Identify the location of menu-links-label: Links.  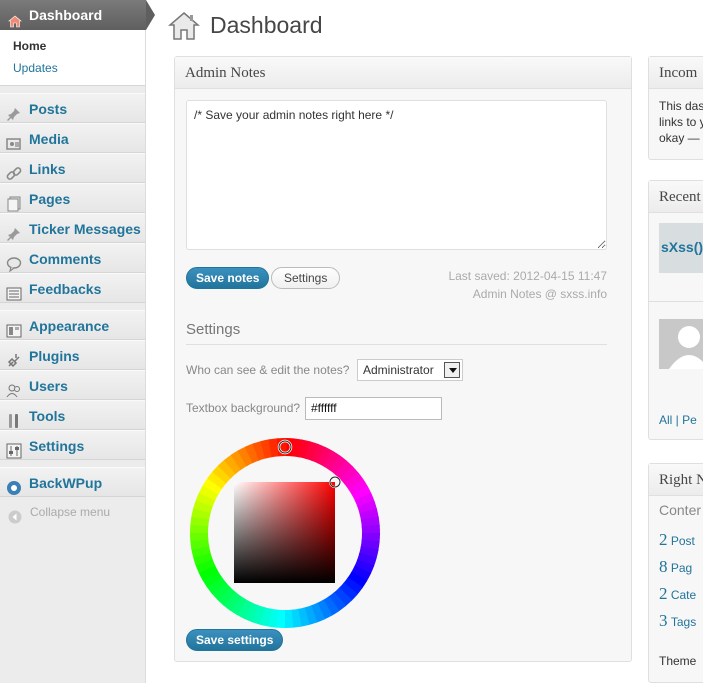
(47, 169).